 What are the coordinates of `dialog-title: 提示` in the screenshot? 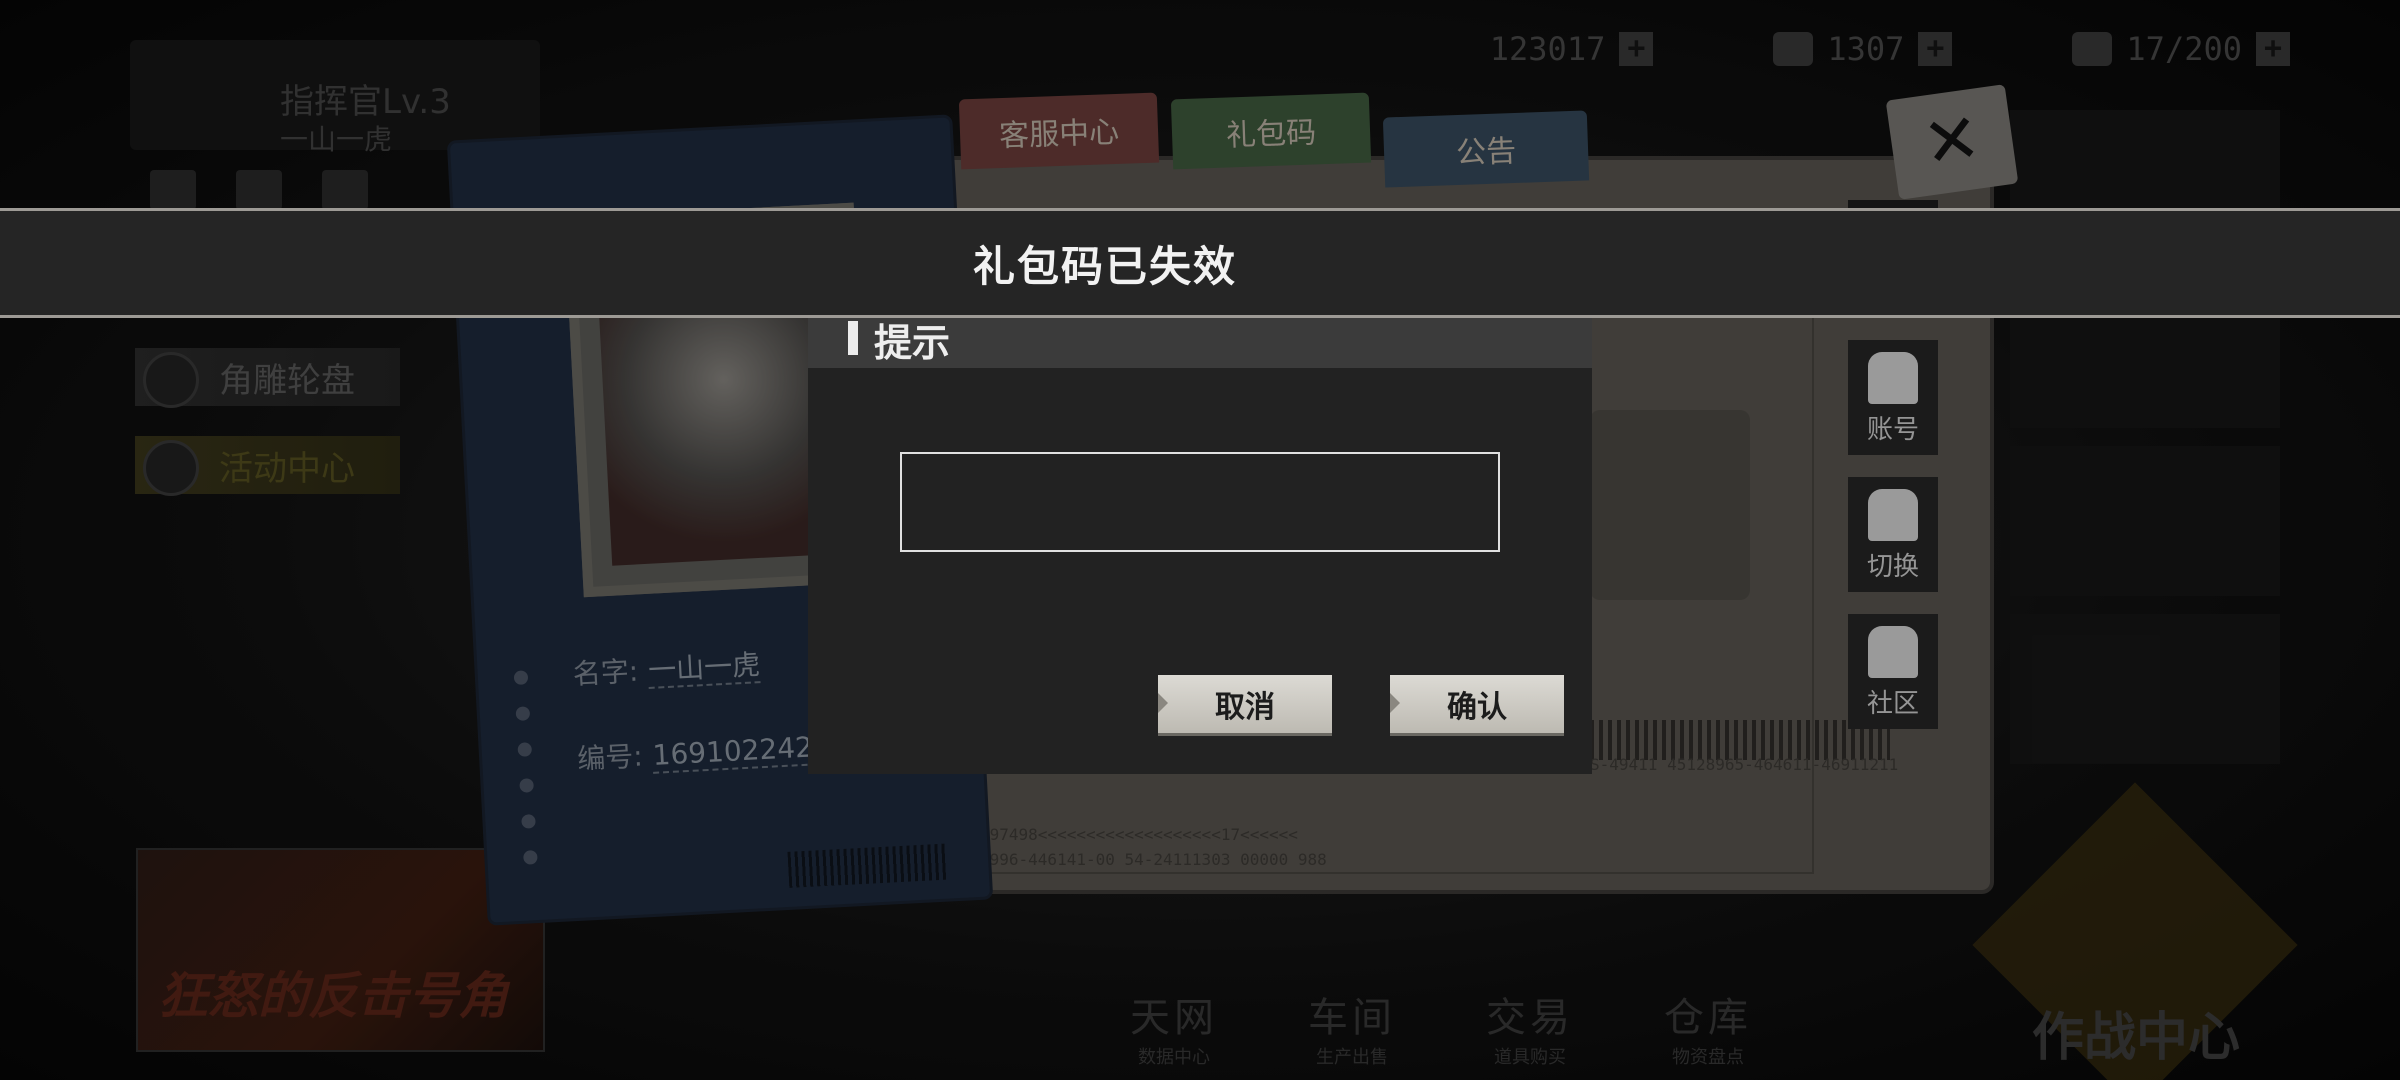 It's located at (912, 343).